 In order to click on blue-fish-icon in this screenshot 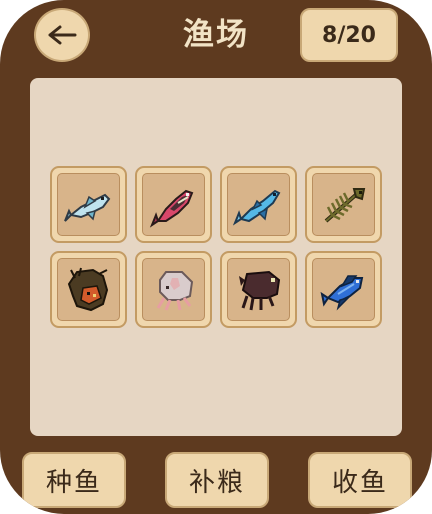, I will do `click(256, 207)`.